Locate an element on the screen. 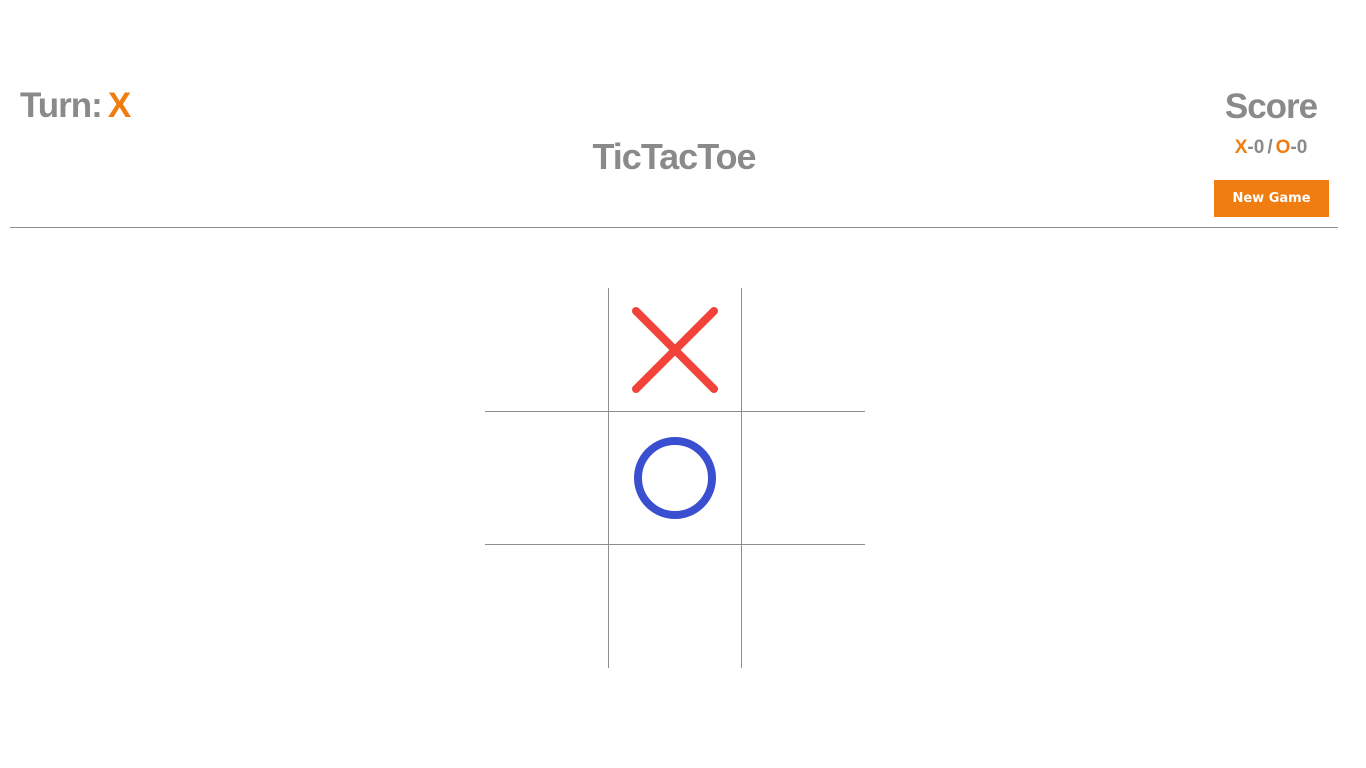 Image resolution: width=1366 pixels, height=768 pixels. x-mark-icon is located at coordinates (675, 349).